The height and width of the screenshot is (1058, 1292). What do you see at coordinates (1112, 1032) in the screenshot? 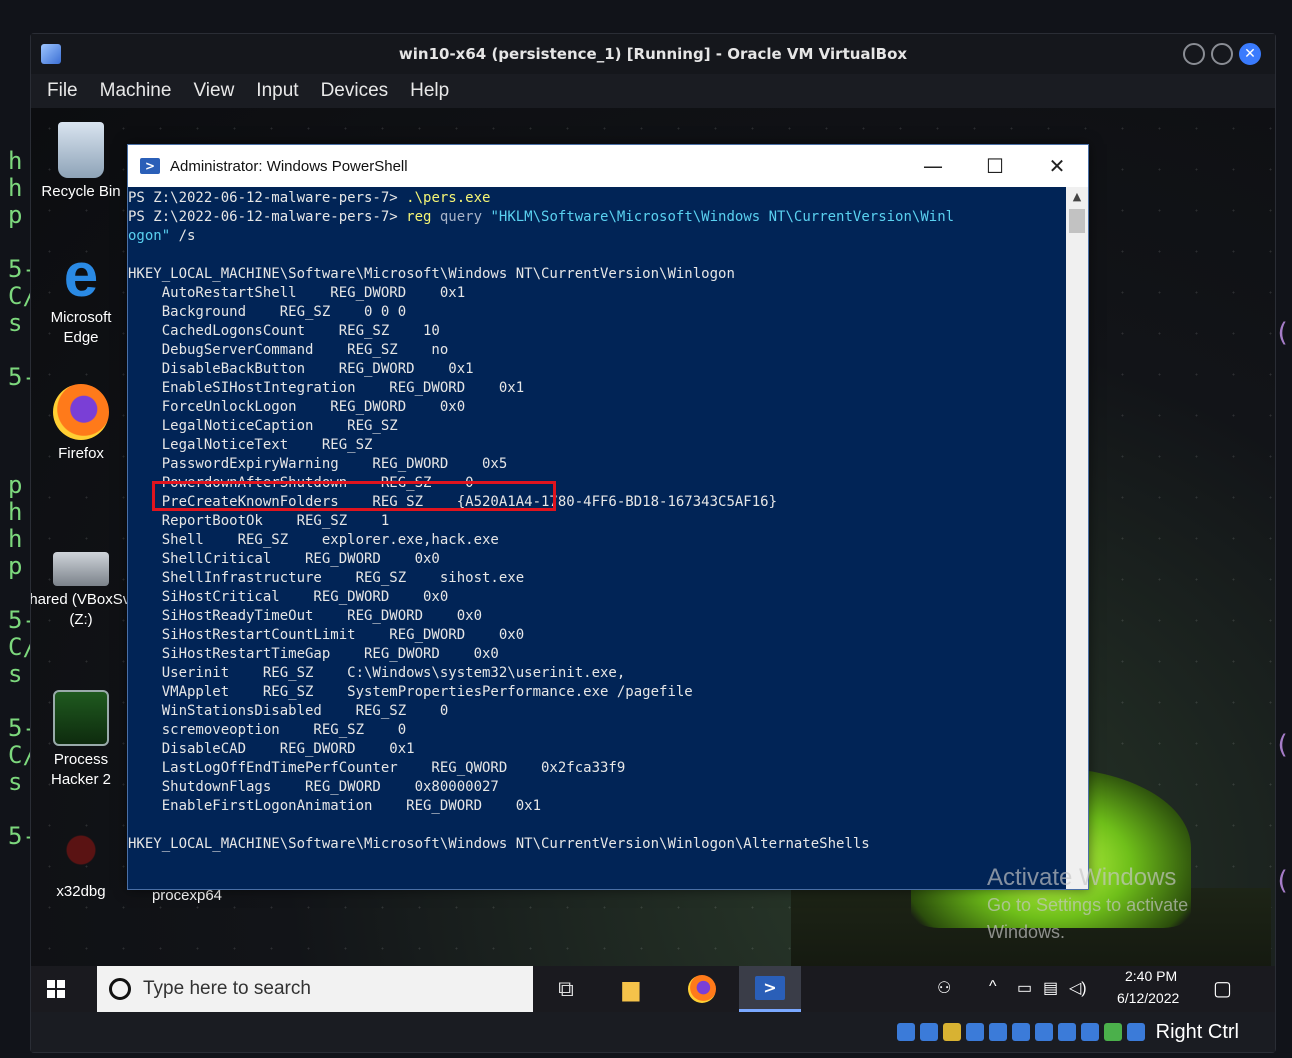
I see `mouse-integration-icon` at bounding box center [1112, 1032].